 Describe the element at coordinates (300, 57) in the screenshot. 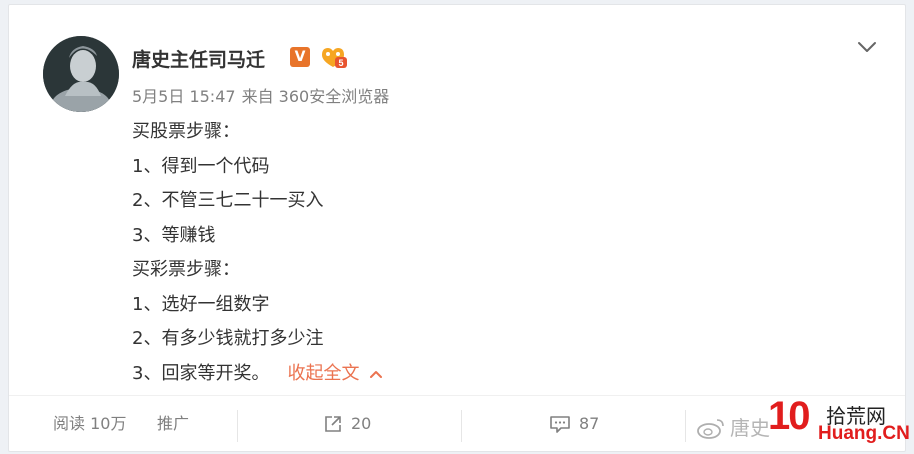

I see `vip-v-icon` at that location.